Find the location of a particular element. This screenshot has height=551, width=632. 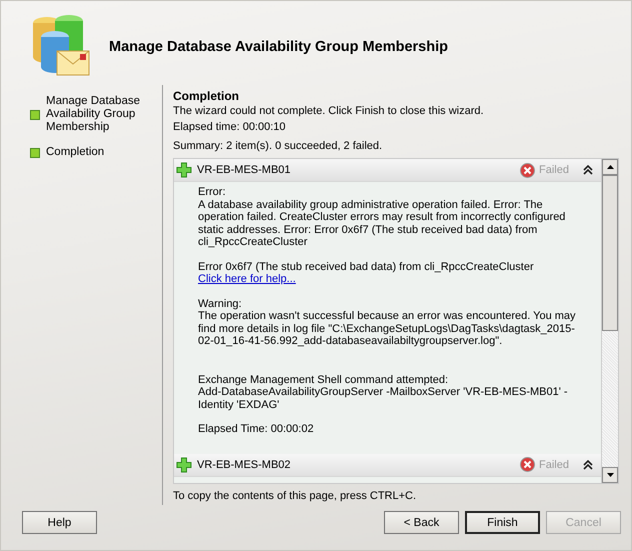

server-name: VR-EB-MES-MB02 is located at coordinates (244, 464).